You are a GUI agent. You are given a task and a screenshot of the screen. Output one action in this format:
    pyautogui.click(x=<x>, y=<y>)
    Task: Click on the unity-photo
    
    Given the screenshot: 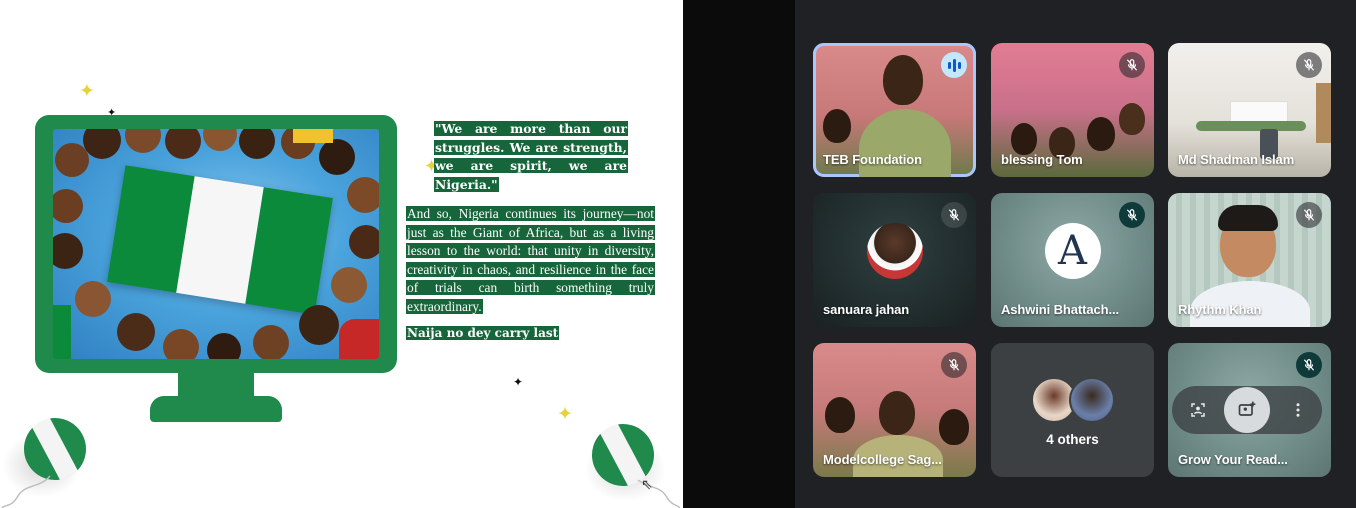 What is the action you would take?
    pyautogui.click(x=216, y=244)
    